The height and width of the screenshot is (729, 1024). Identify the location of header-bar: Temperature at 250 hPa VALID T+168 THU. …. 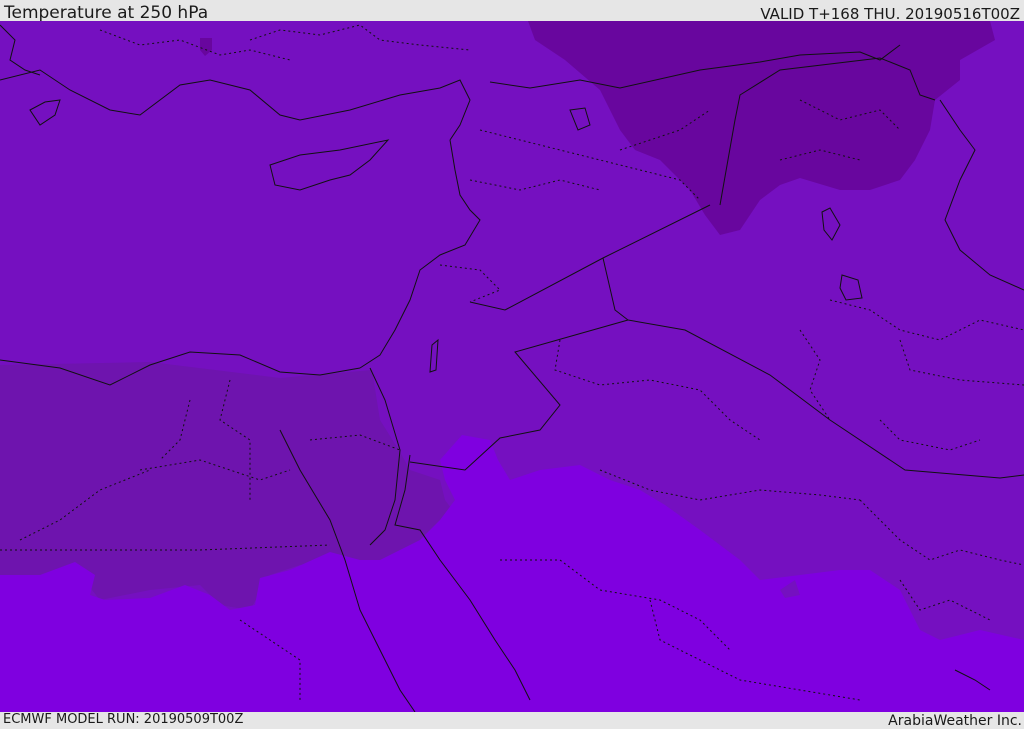
(512, 11).